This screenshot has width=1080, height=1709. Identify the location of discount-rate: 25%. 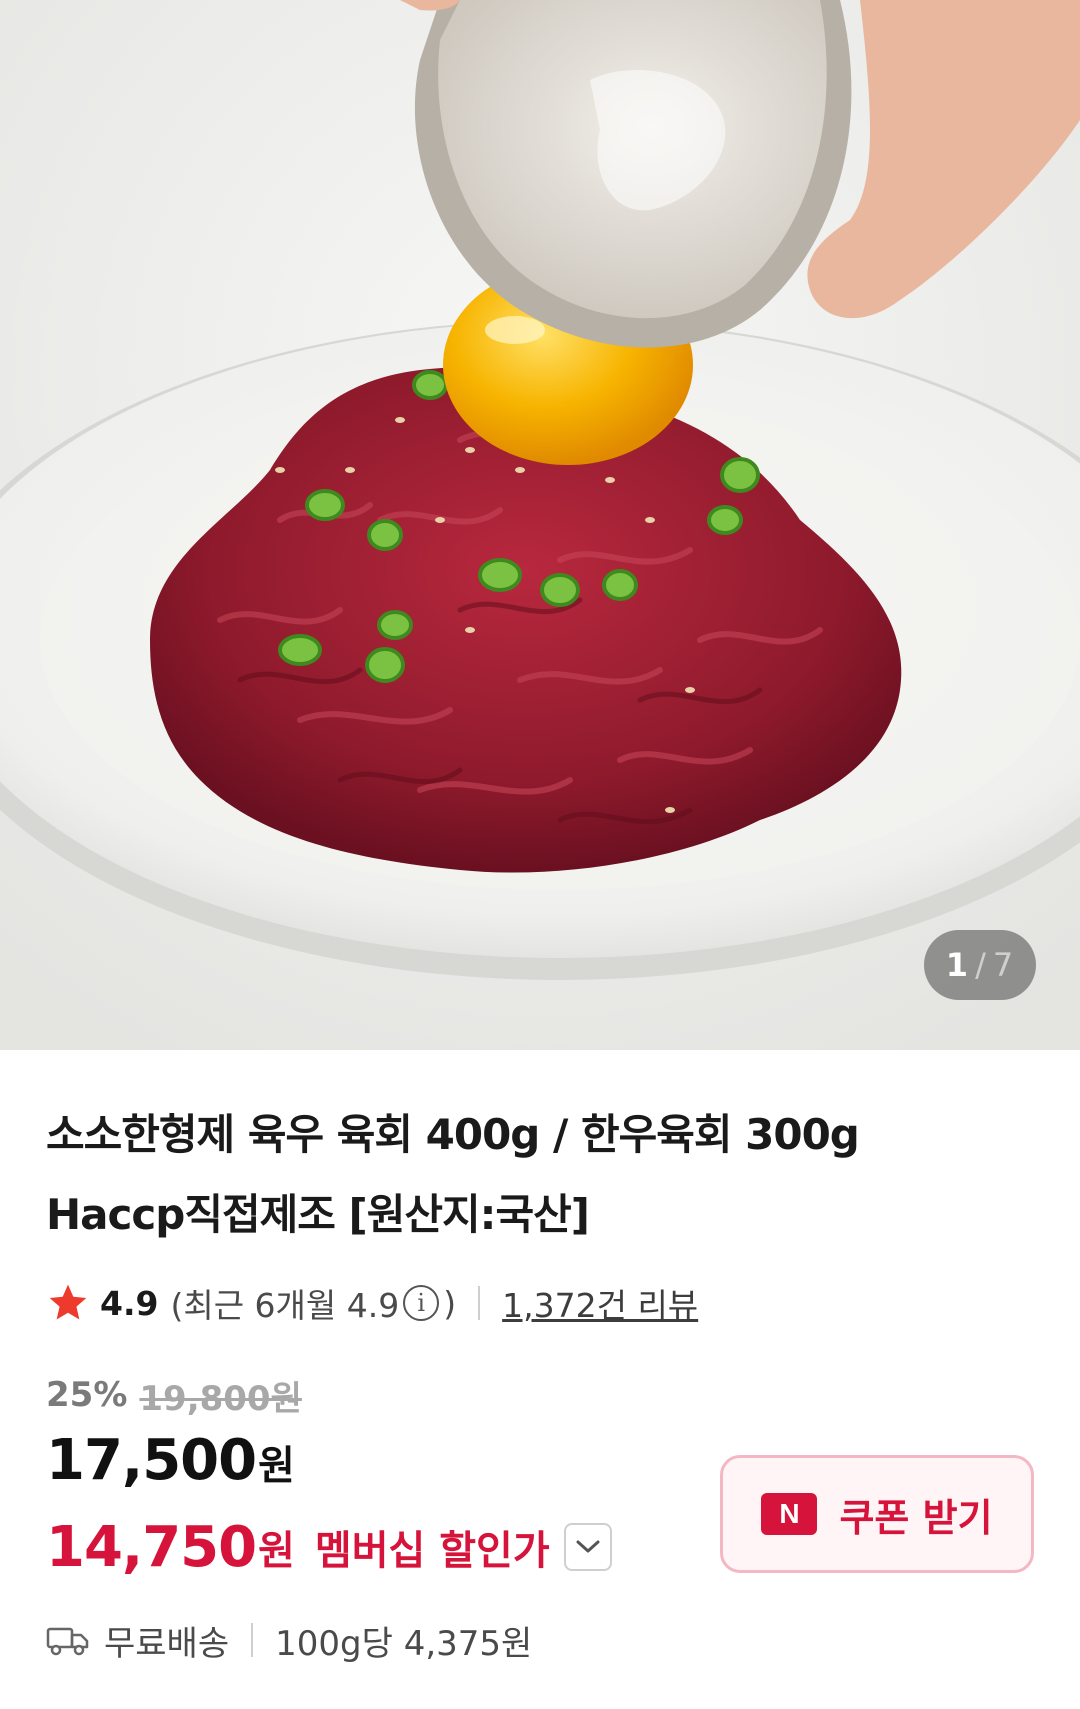
(87, 1395).